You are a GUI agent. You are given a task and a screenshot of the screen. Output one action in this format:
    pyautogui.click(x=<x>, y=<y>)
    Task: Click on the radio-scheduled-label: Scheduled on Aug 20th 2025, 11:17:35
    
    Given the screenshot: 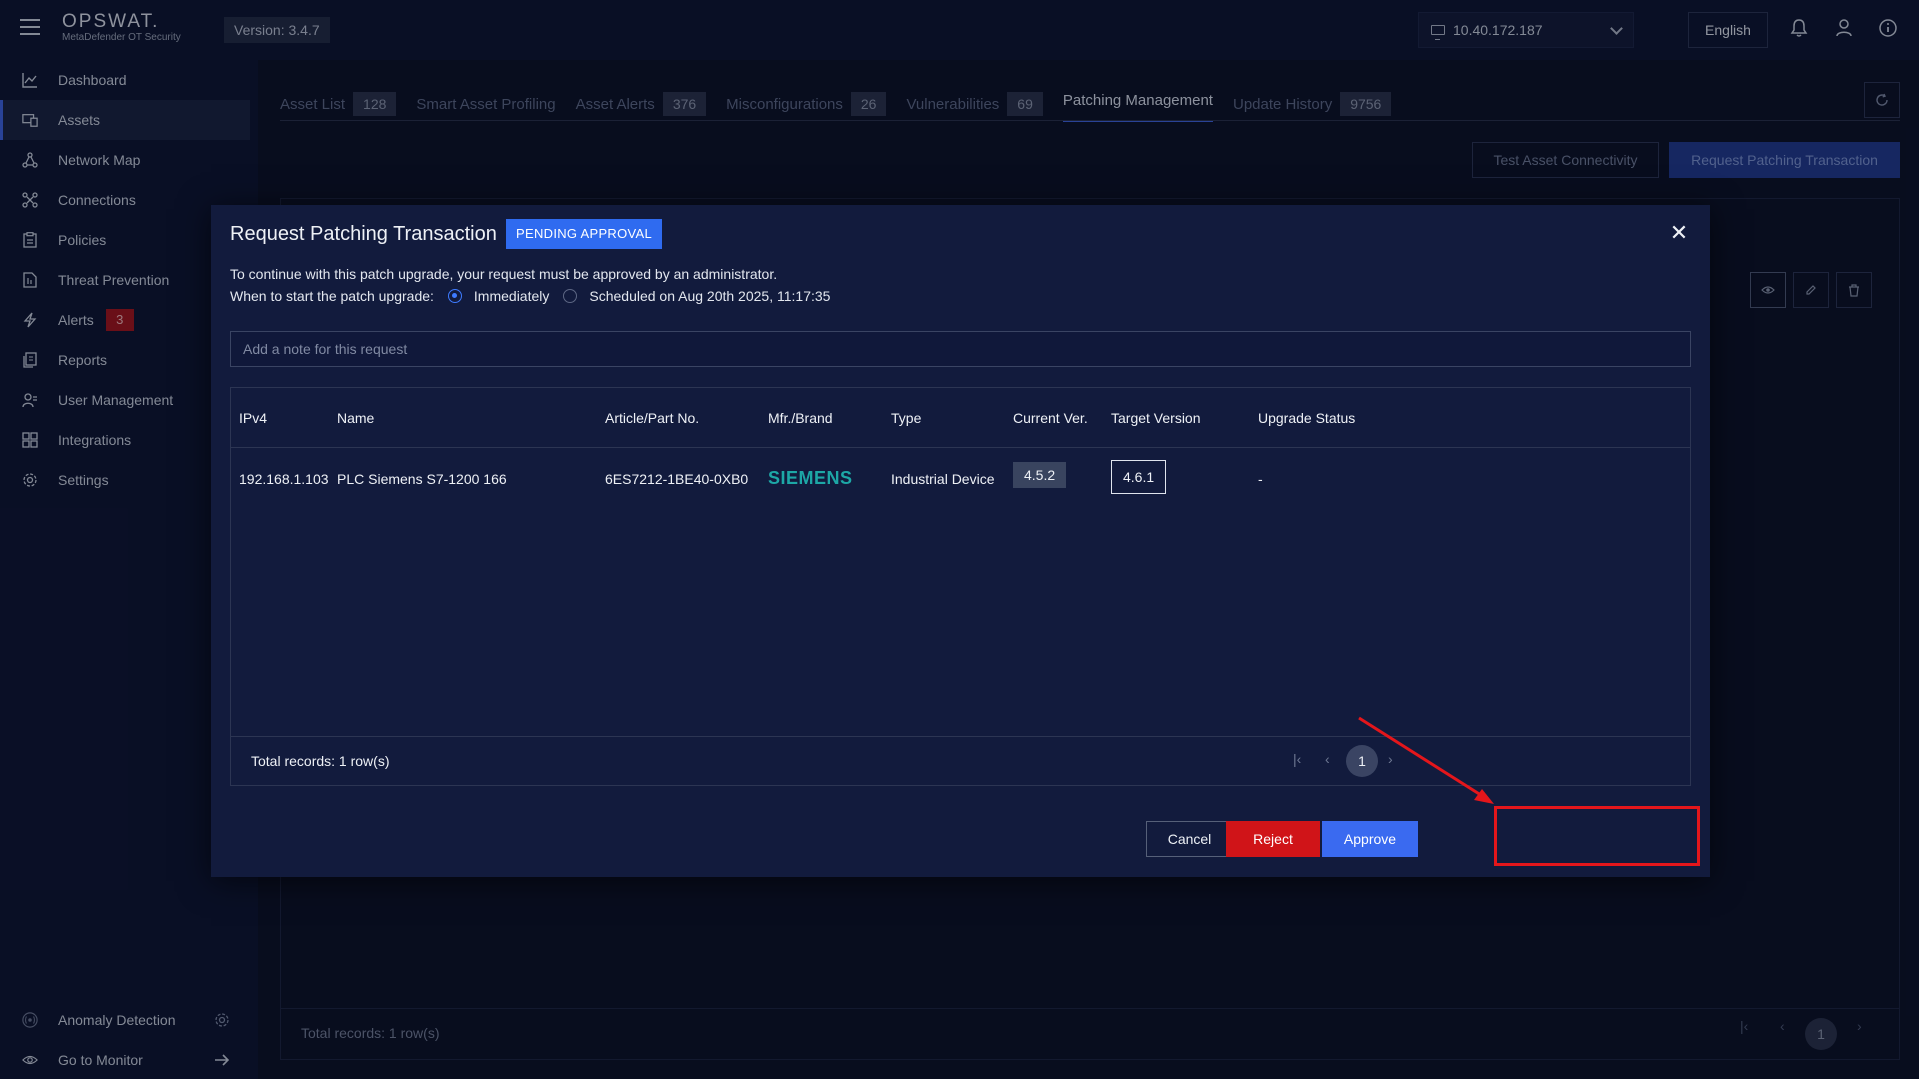 What is the action you would take?
    pyautogui.click(x=710, y=296)
    